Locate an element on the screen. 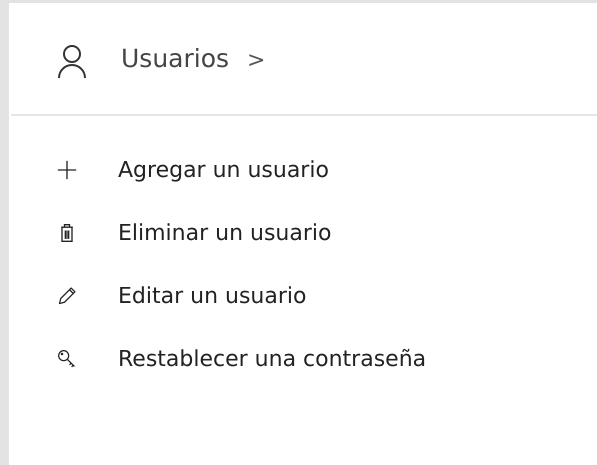 Image resolution: width=597 pixels, height=465 pixels. pencil-icon is located at coordinates (67, 296).